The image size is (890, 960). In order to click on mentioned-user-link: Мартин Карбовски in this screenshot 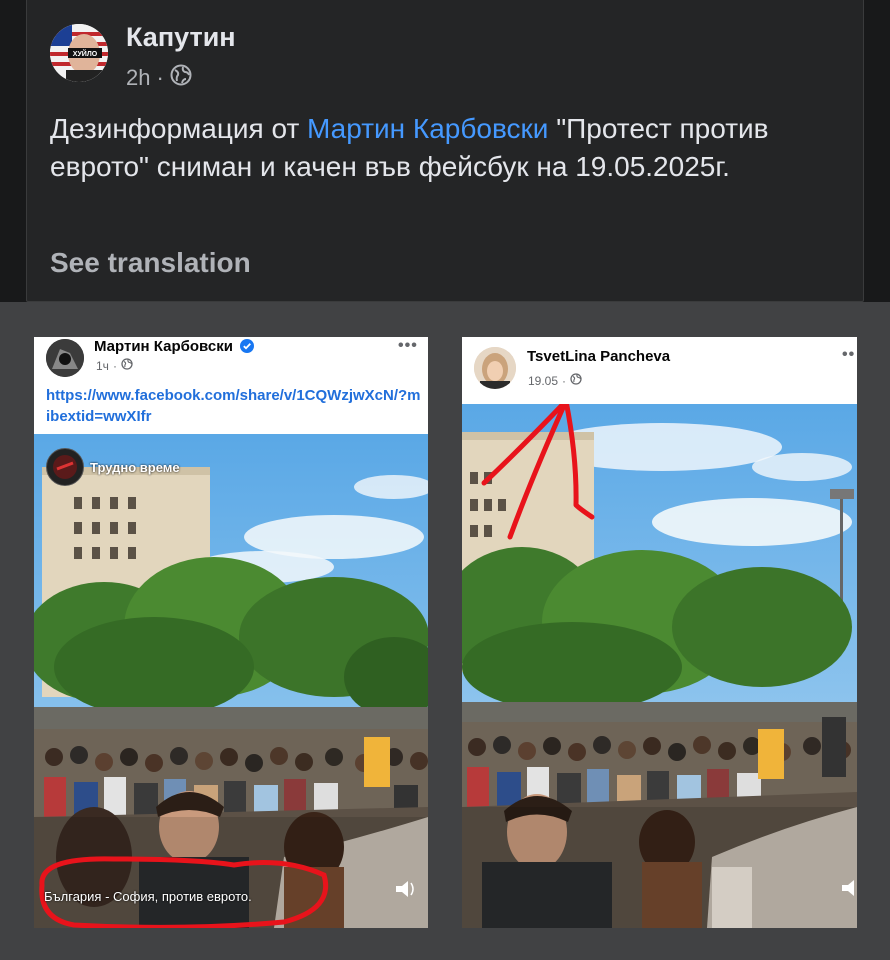, I will do `click(427, 128)`.